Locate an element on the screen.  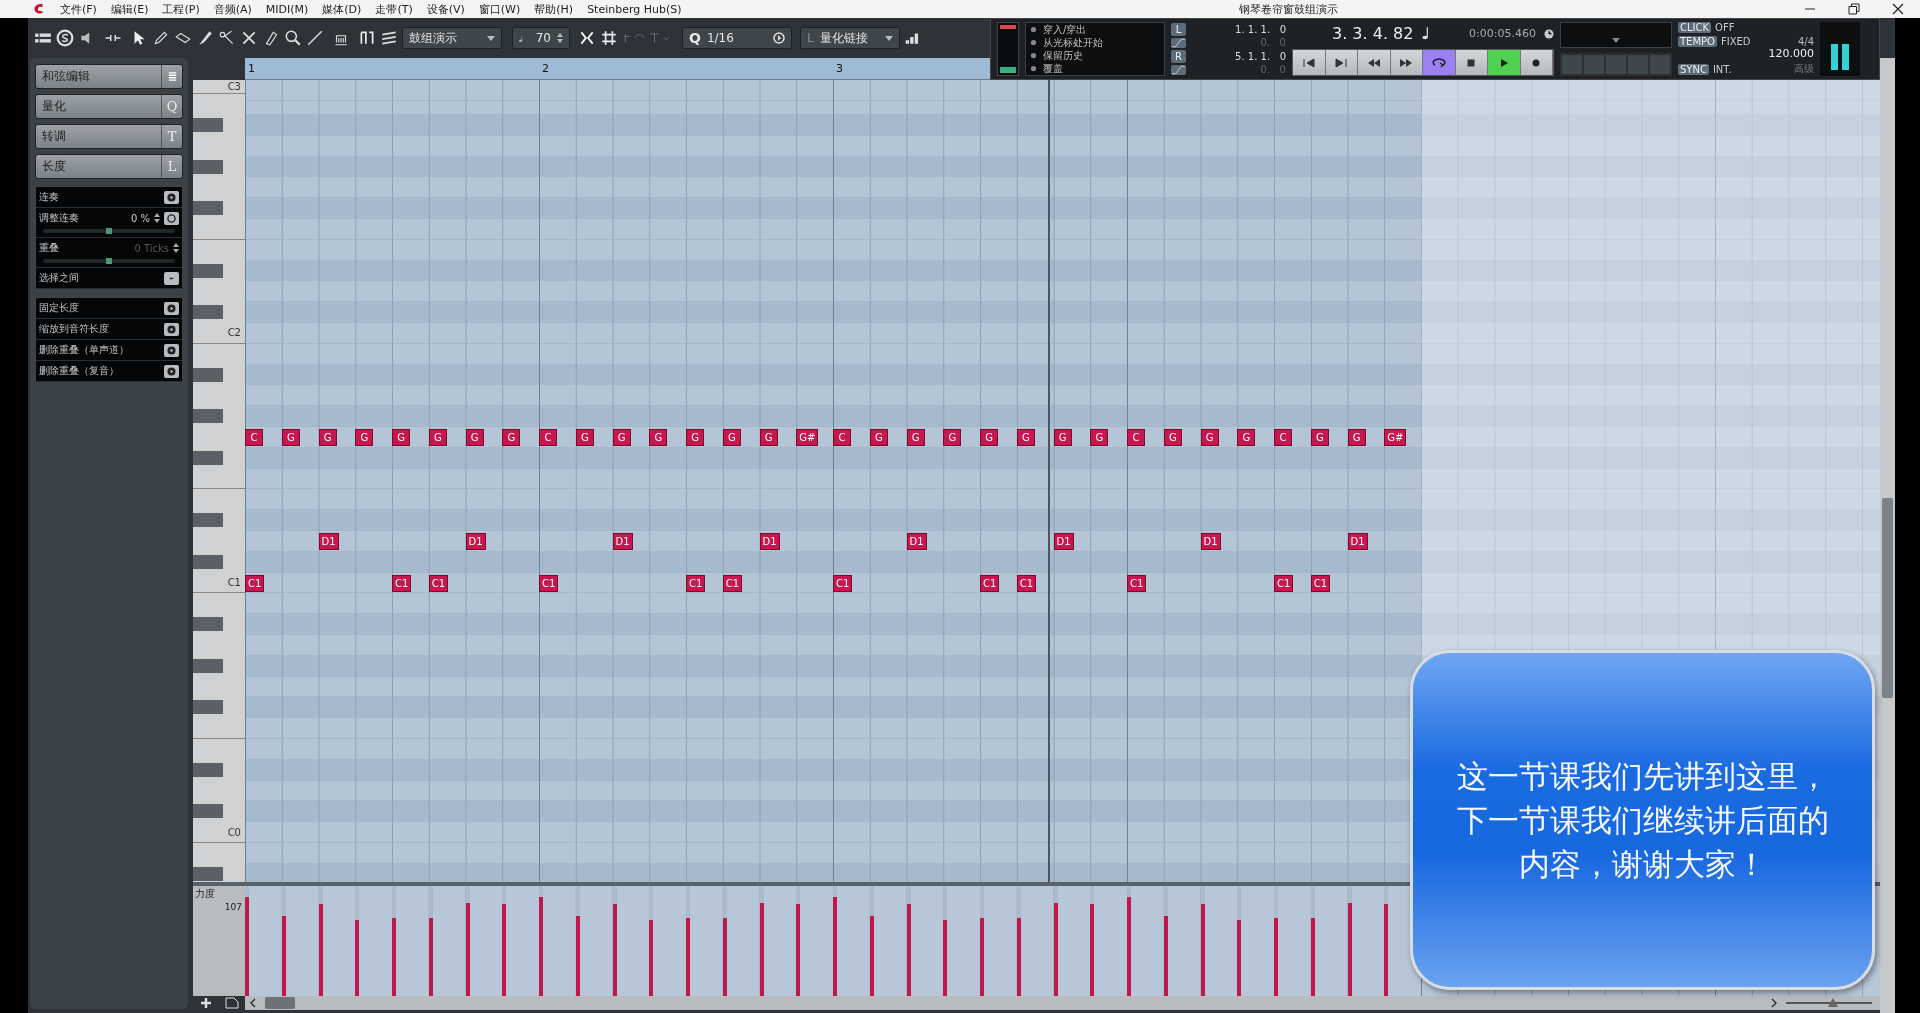
columns-icon is located at coordinates (367, 38).